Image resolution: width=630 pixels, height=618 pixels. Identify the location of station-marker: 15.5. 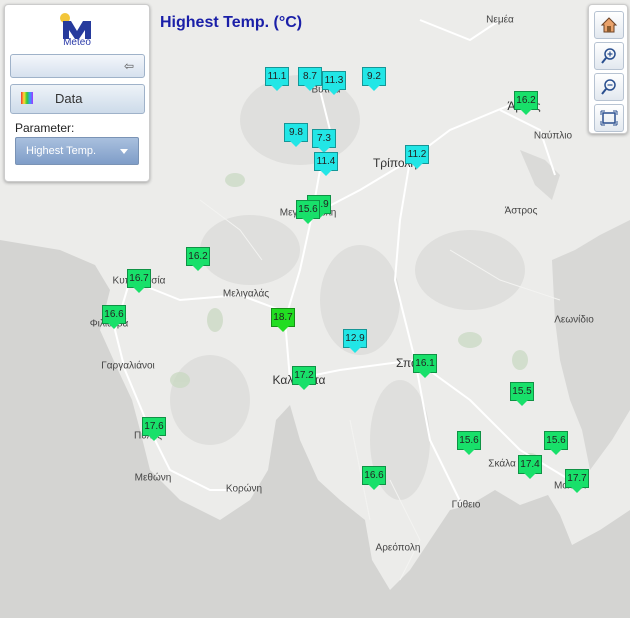
(522, 394).